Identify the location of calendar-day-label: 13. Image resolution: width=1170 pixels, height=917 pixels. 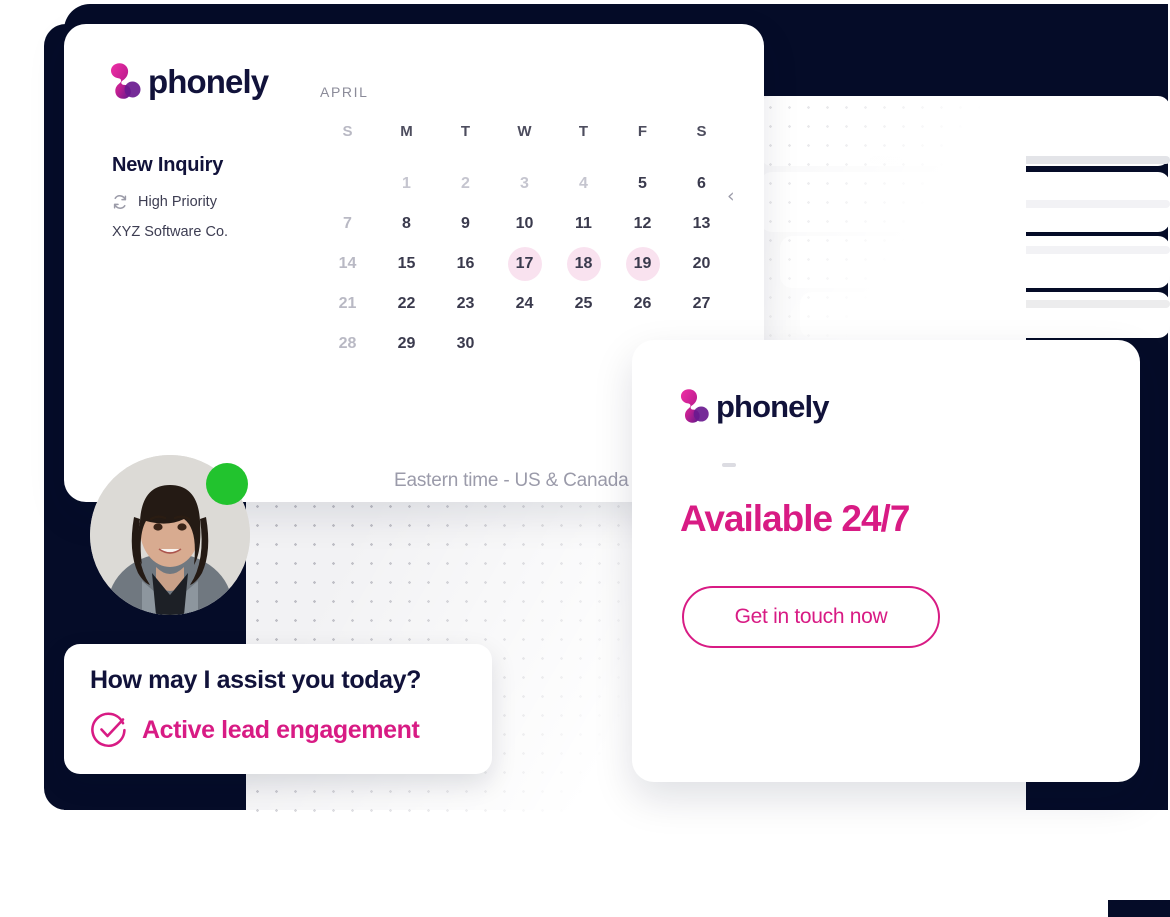
(701, 223).